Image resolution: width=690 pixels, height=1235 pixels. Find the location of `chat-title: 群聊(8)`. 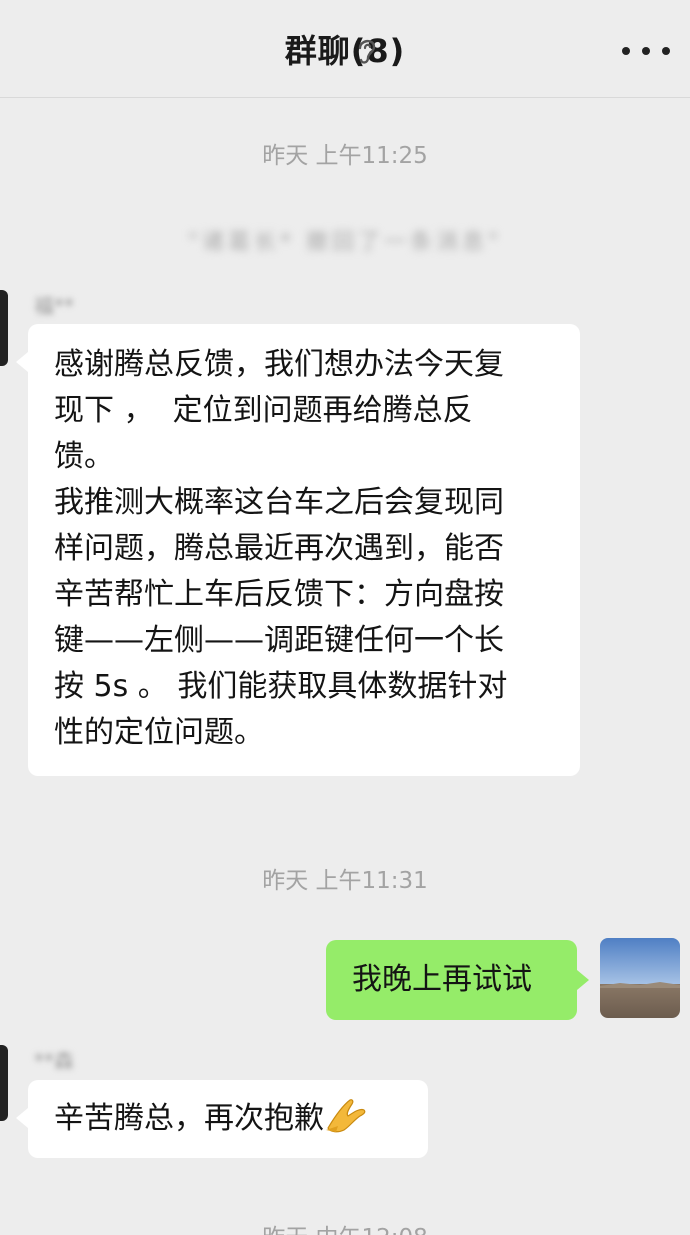

chat-title: 群聊(8) is located at coordinates (345, 49).